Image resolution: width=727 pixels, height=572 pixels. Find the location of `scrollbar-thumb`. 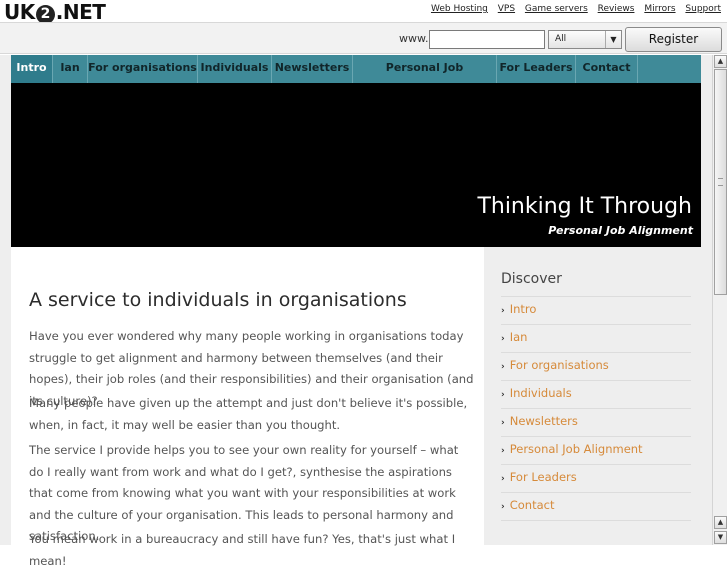

scrollbar-thumb is located at coordinates (720, 182).